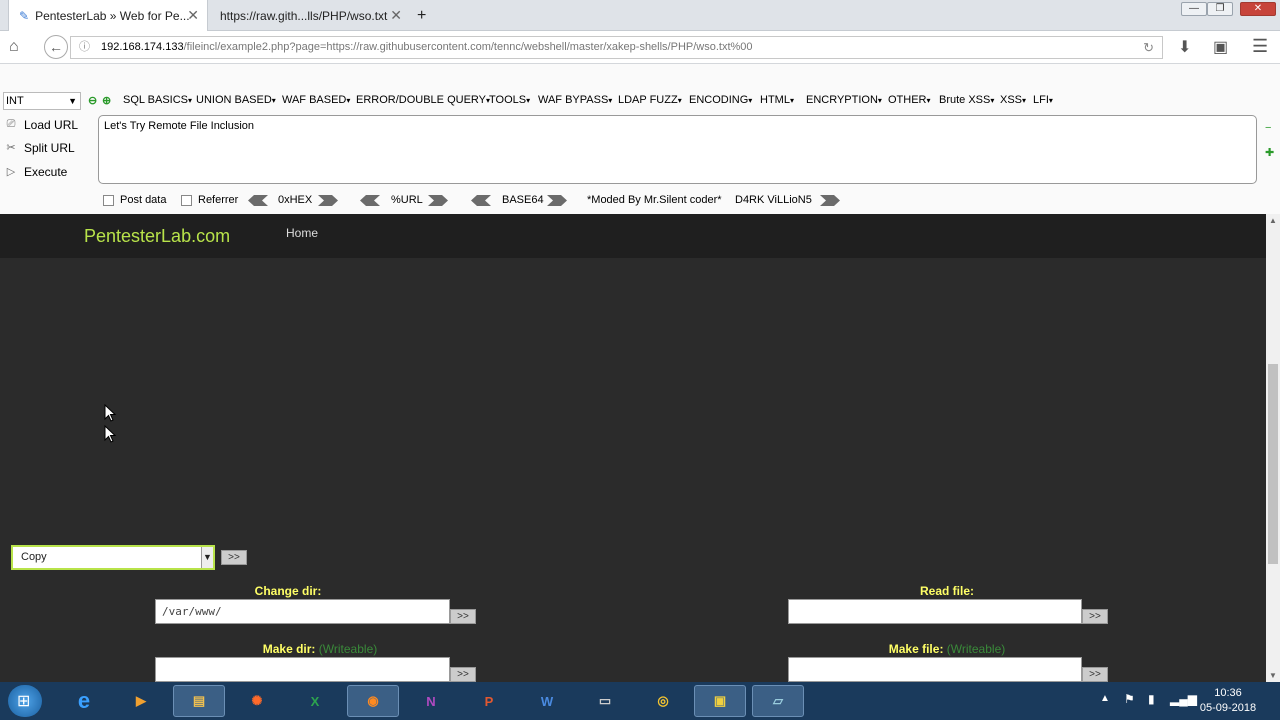  I want to click on menu-ldap-fuzz: LDAP FUZZ▾, so click(650, 100).